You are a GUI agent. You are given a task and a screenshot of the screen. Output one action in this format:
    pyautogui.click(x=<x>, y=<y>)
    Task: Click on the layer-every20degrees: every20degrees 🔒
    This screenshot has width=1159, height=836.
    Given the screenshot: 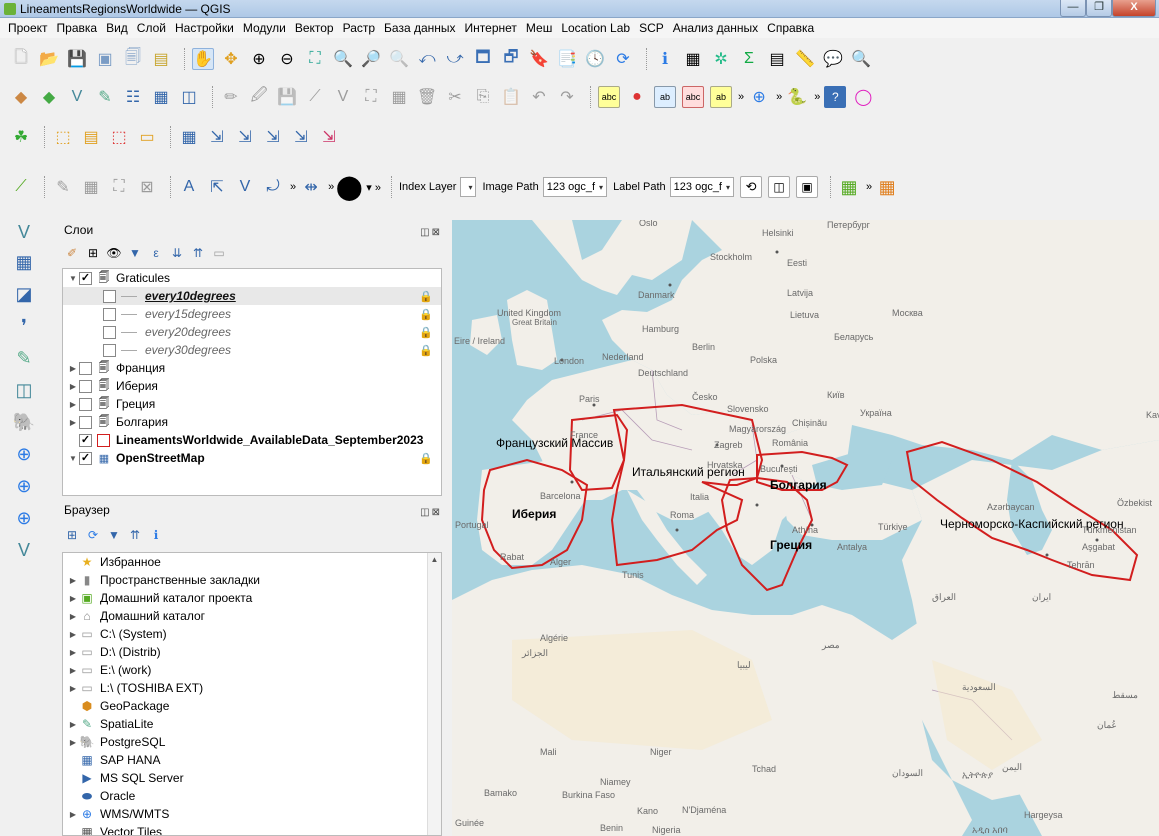 What is the action you would take?
    pyautogui.click(x=252, y=332)
    